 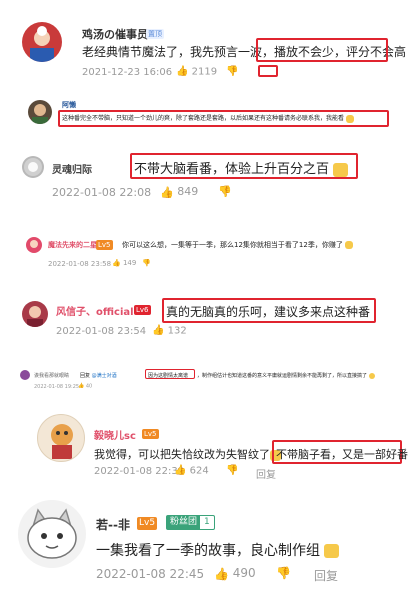 I want to click on level-badge: Lv6, so click(x=142, y=310).